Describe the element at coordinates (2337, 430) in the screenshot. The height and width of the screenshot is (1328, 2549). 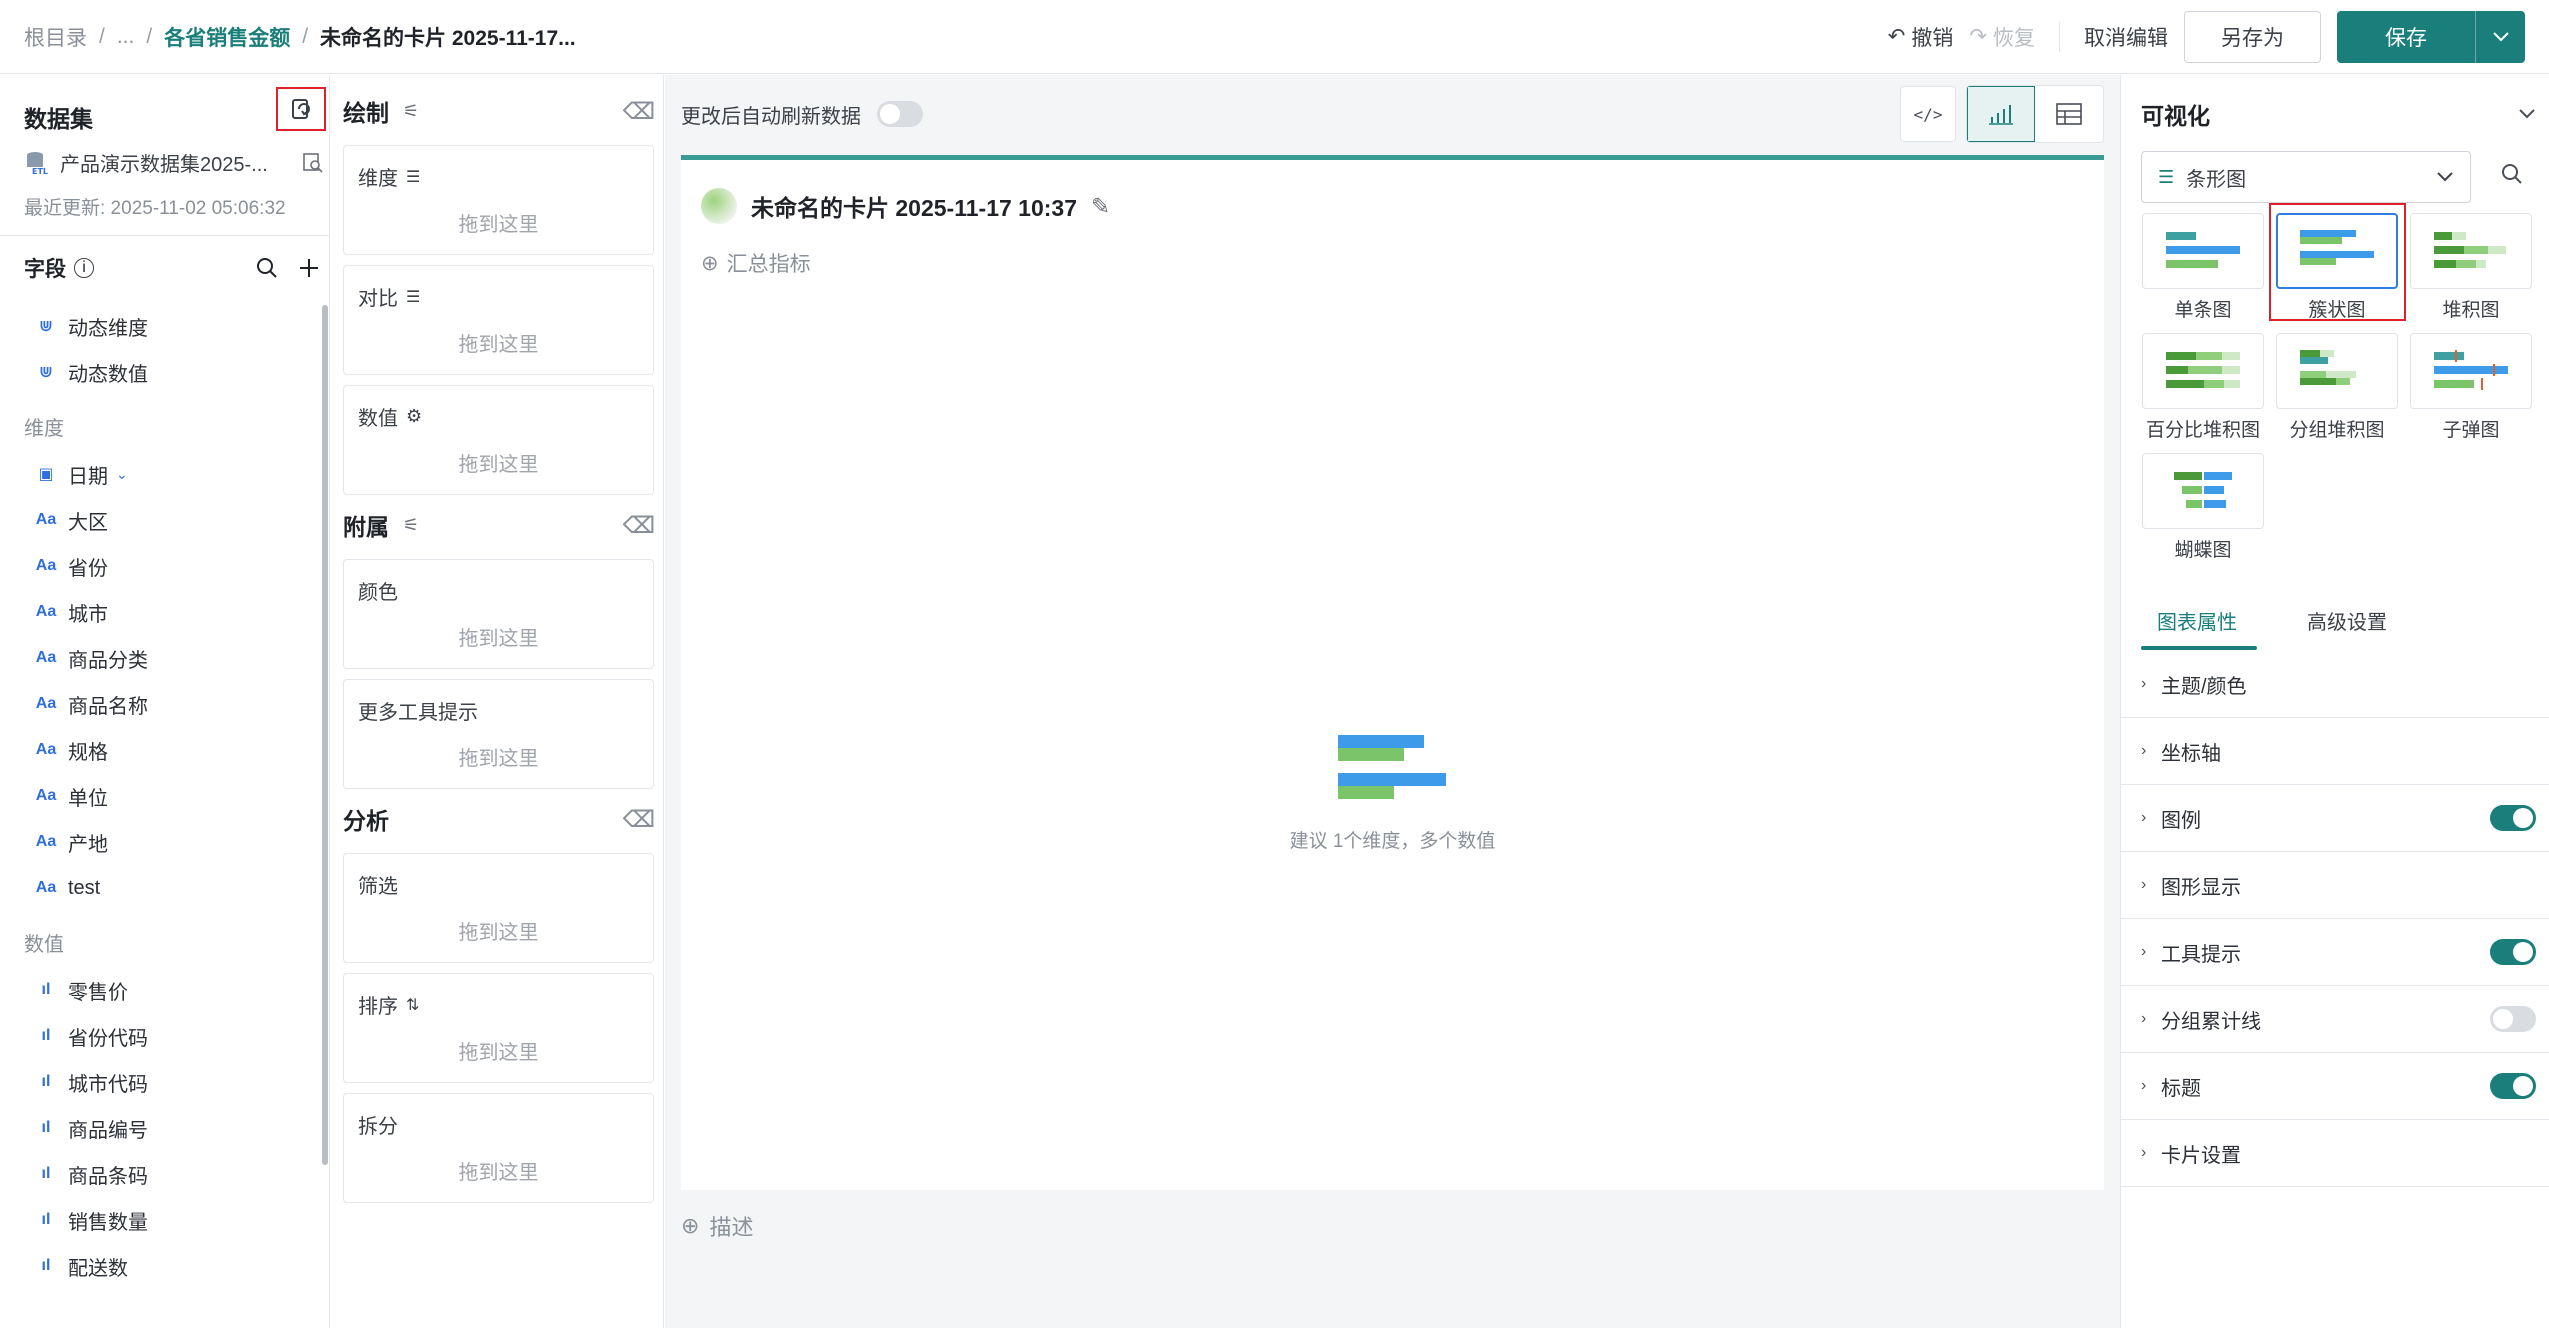
I see `chart-type-label: 分组堆积图` at that location.